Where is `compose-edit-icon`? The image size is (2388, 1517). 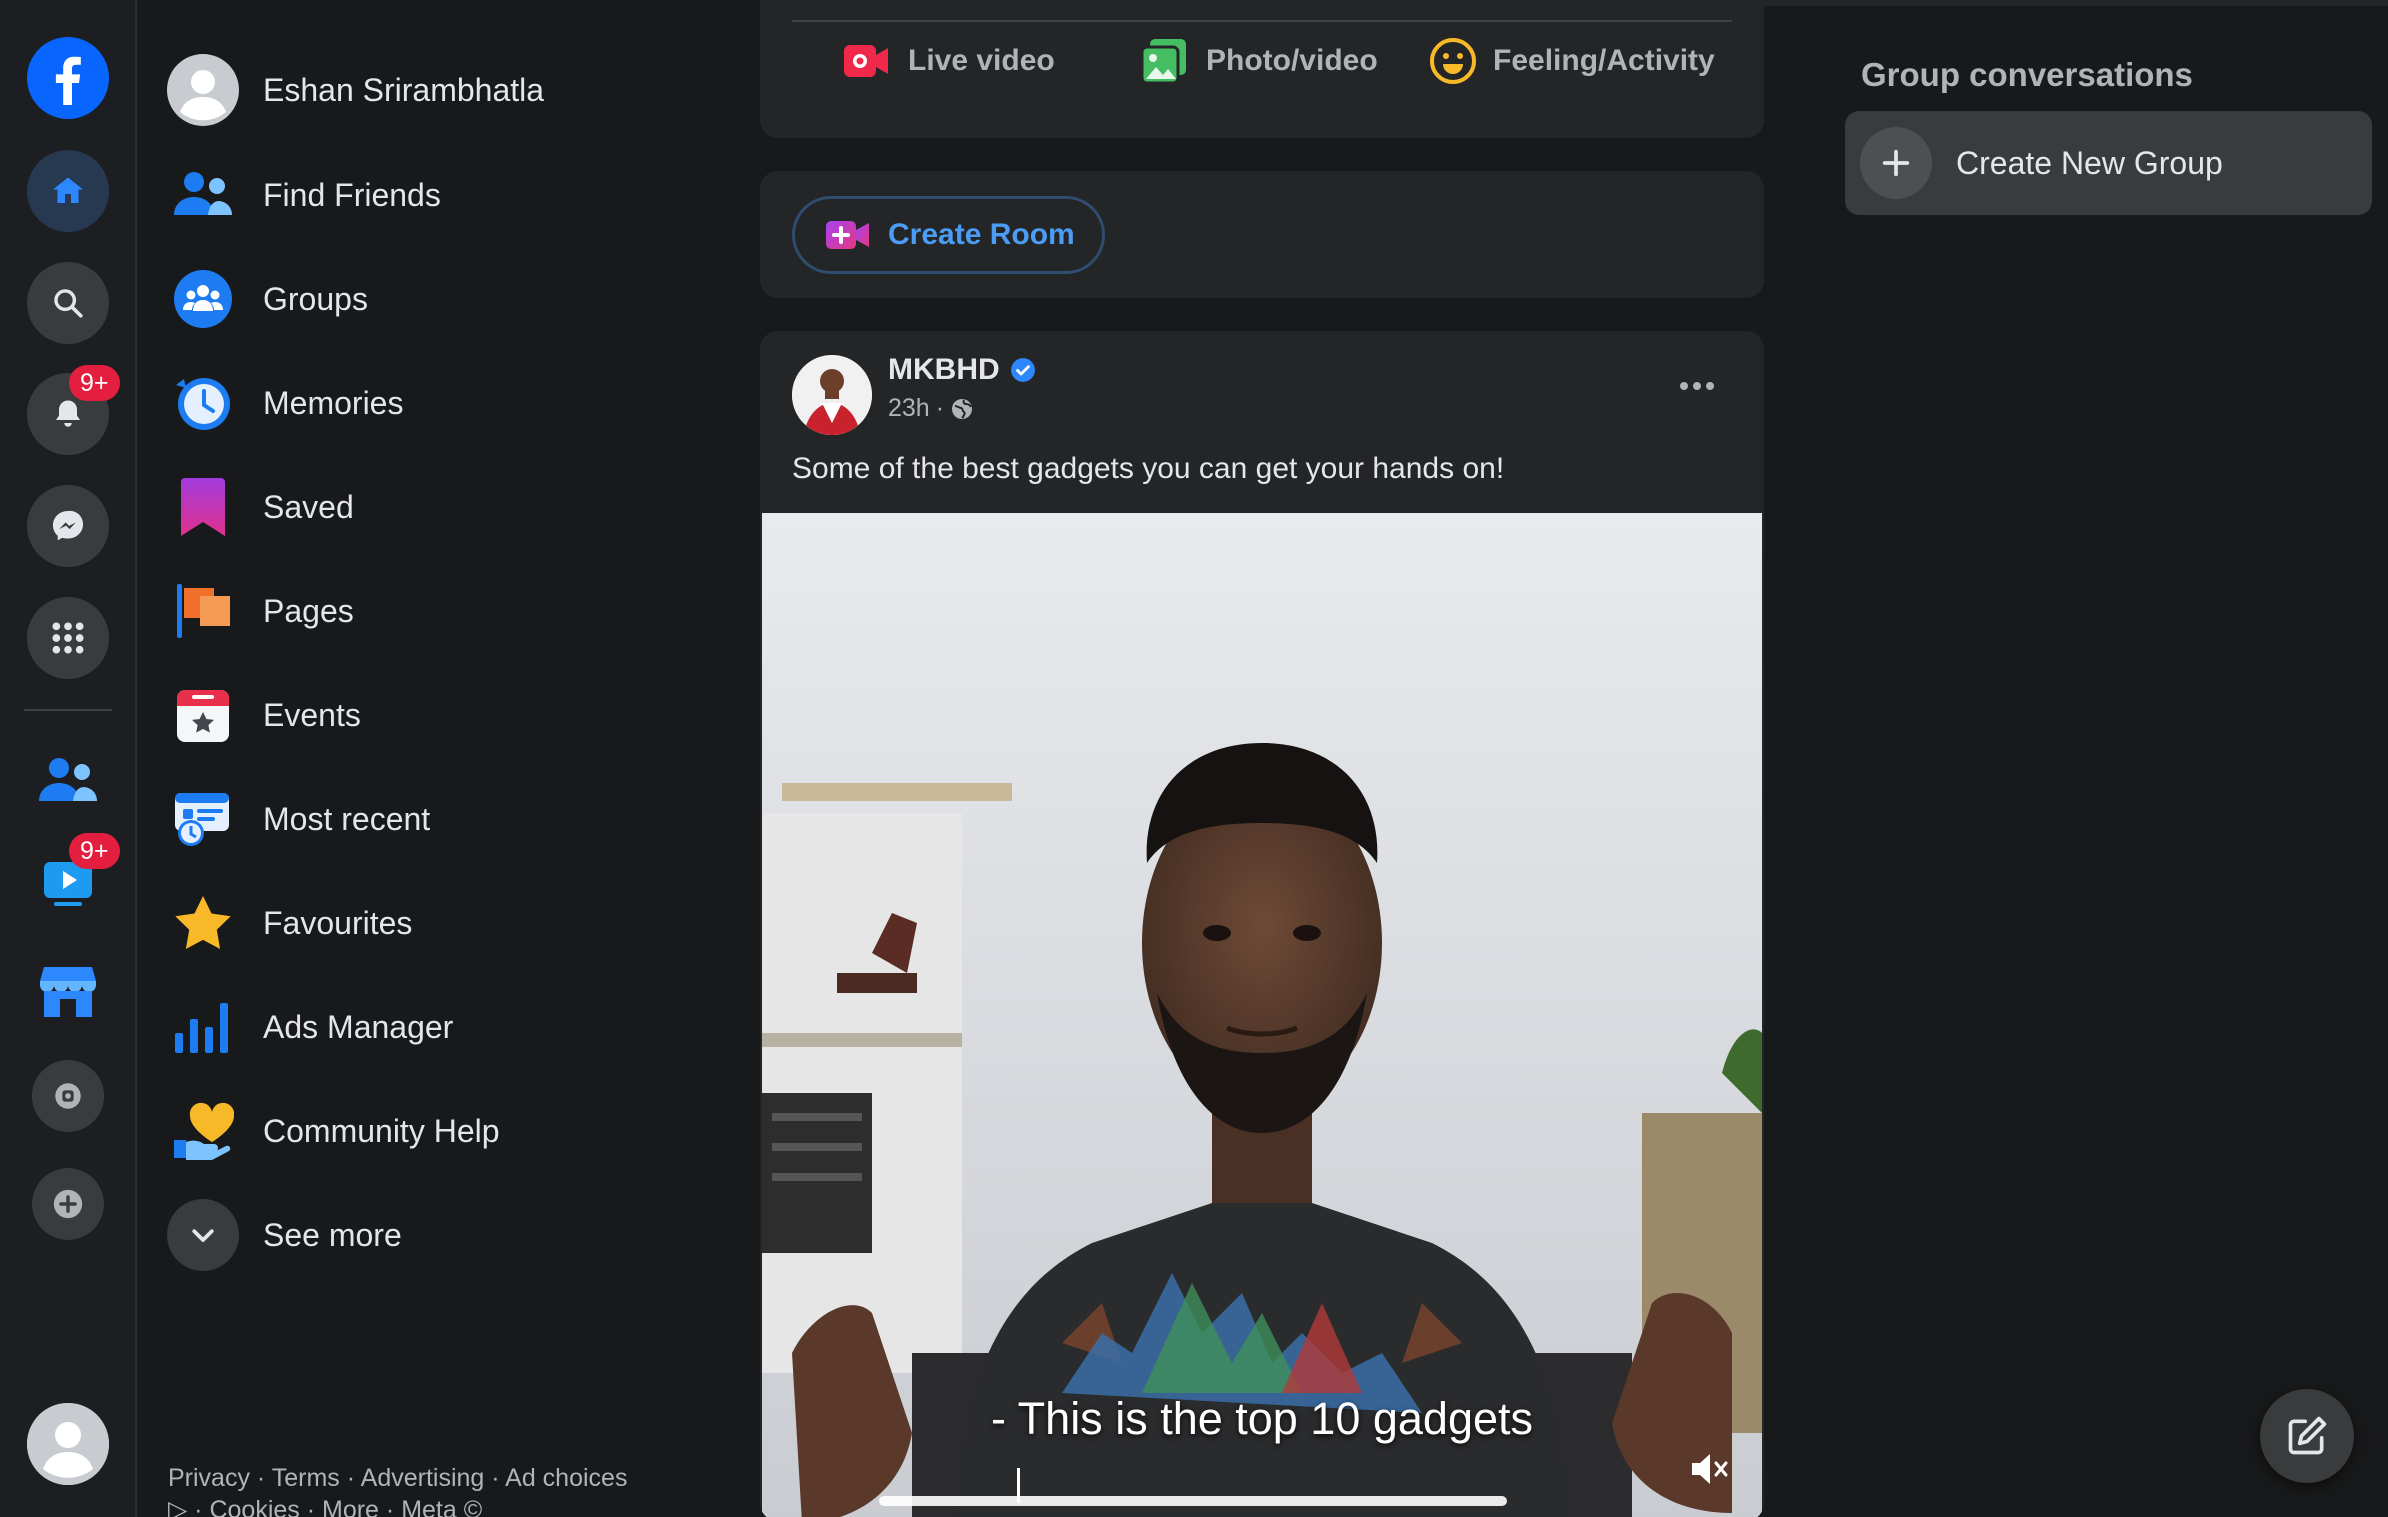
compose-edit-icon is located at coordinates (2307, 1435).